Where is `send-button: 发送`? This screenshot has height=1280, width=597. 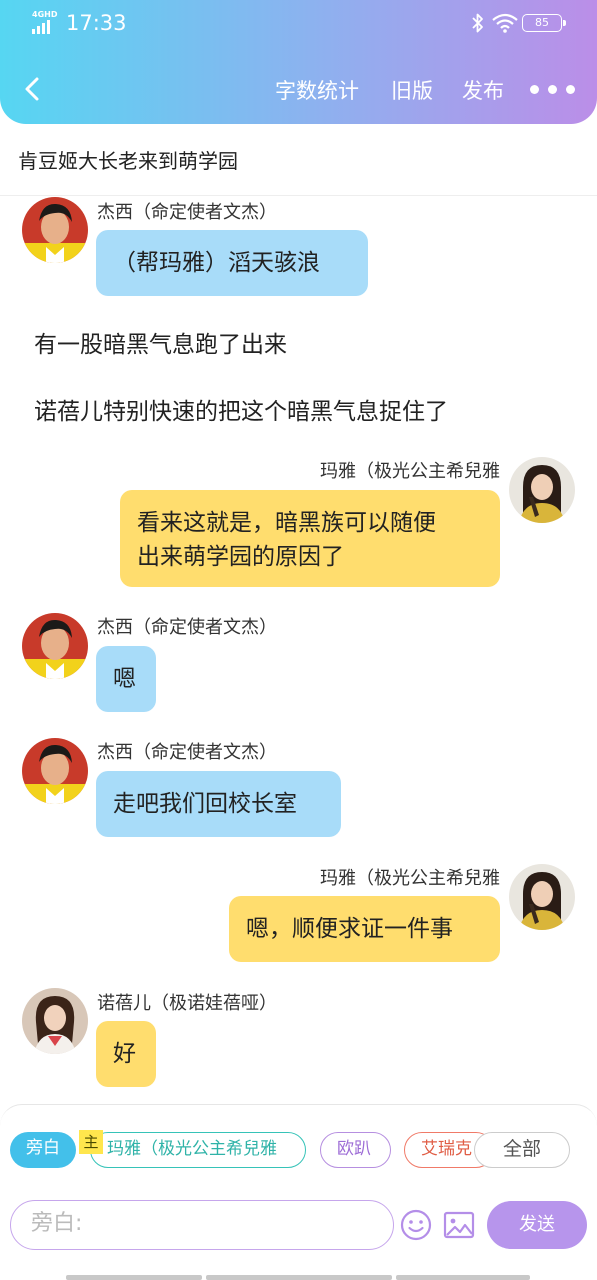
send-button: 发送 is located at coordinates (537, 1225).